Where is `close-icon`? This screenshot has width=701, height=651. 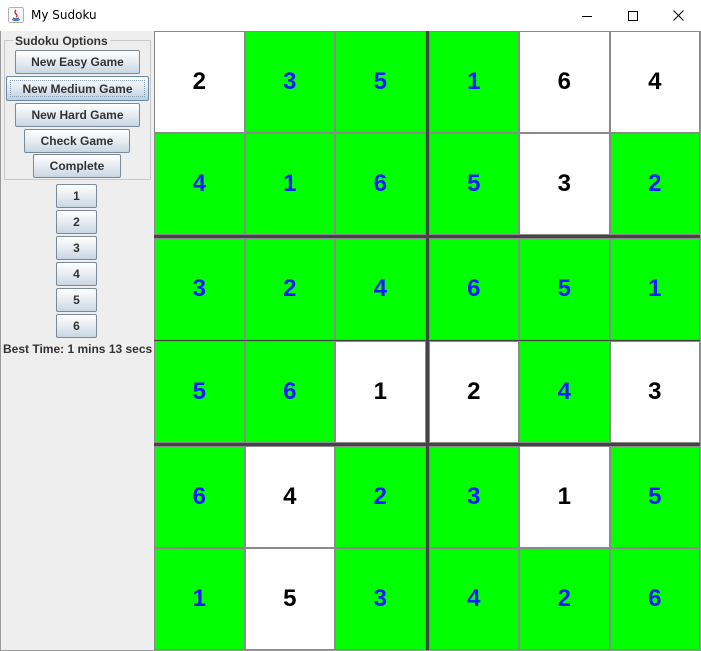 close-icon is located at coordinates (678, 15).